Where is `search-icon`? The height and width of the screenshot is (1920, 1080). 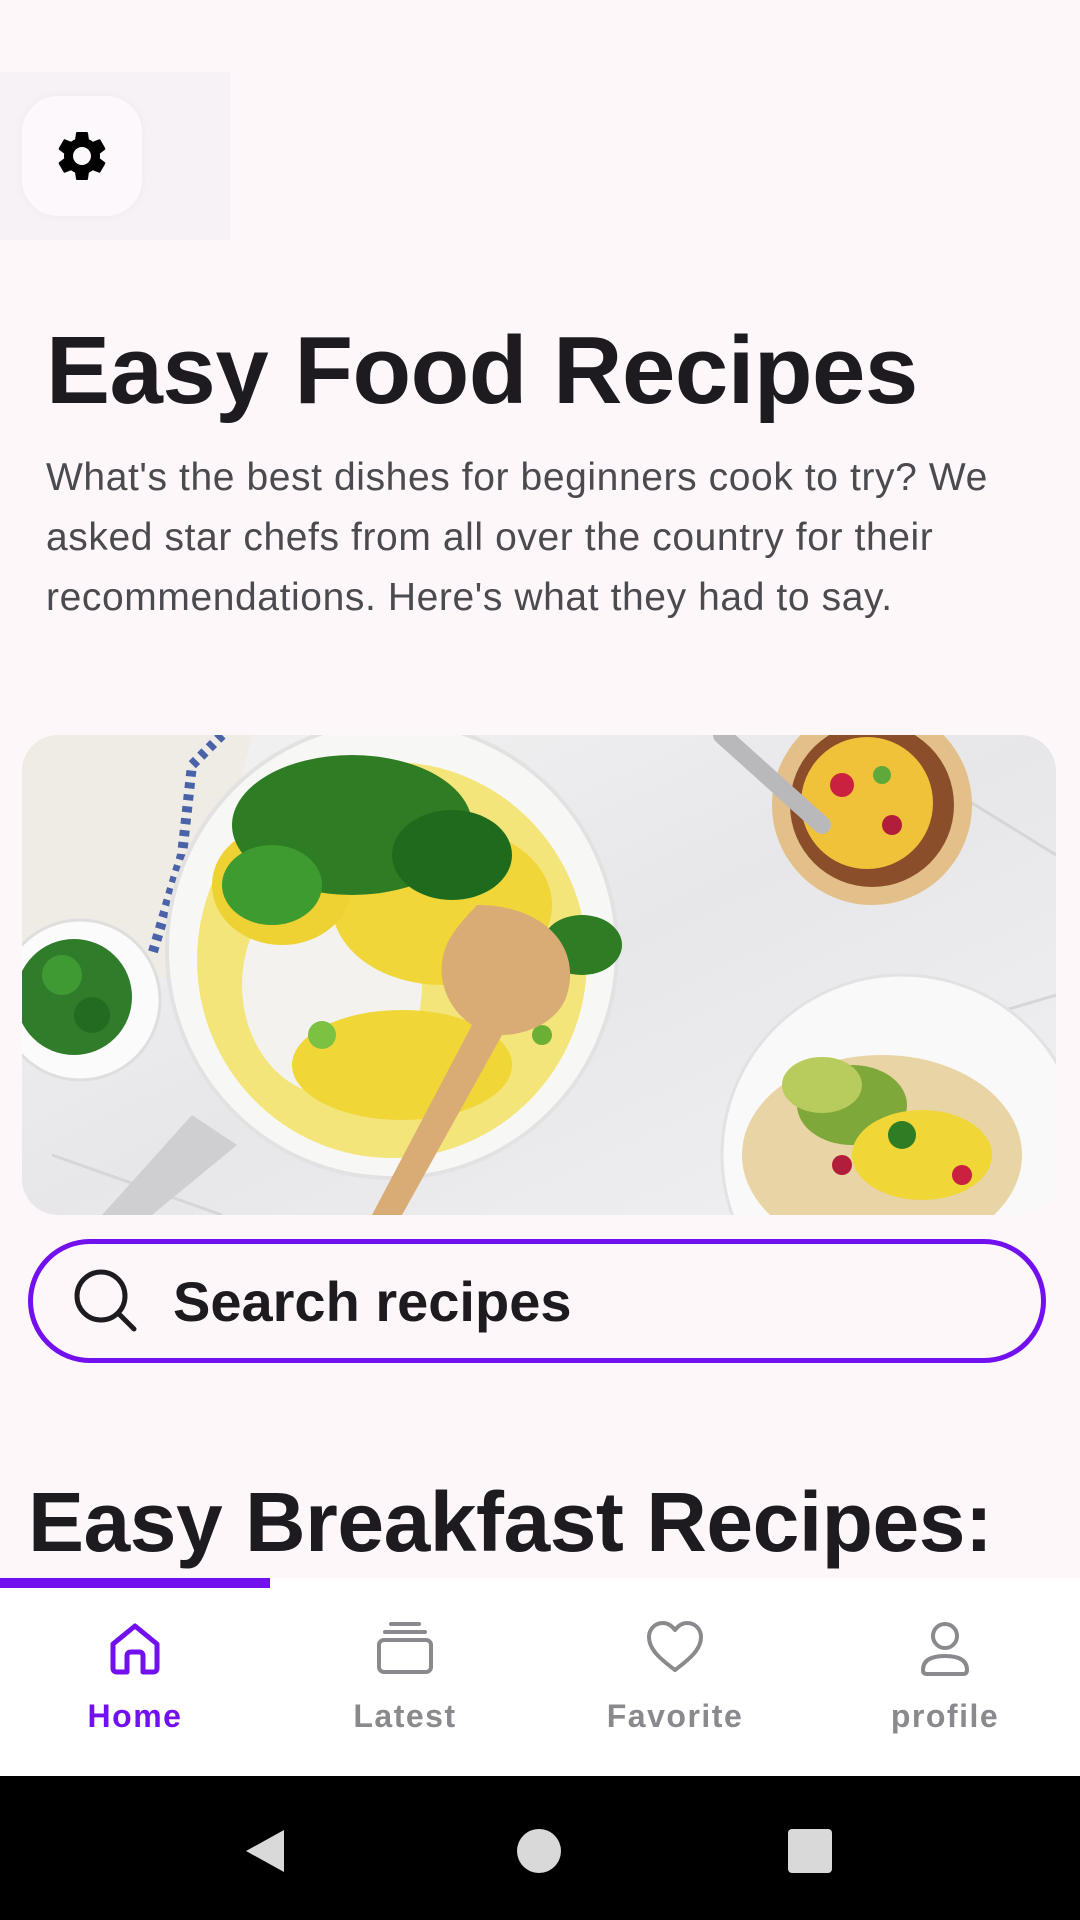 search-icon is located at coordinates (106, 1301).